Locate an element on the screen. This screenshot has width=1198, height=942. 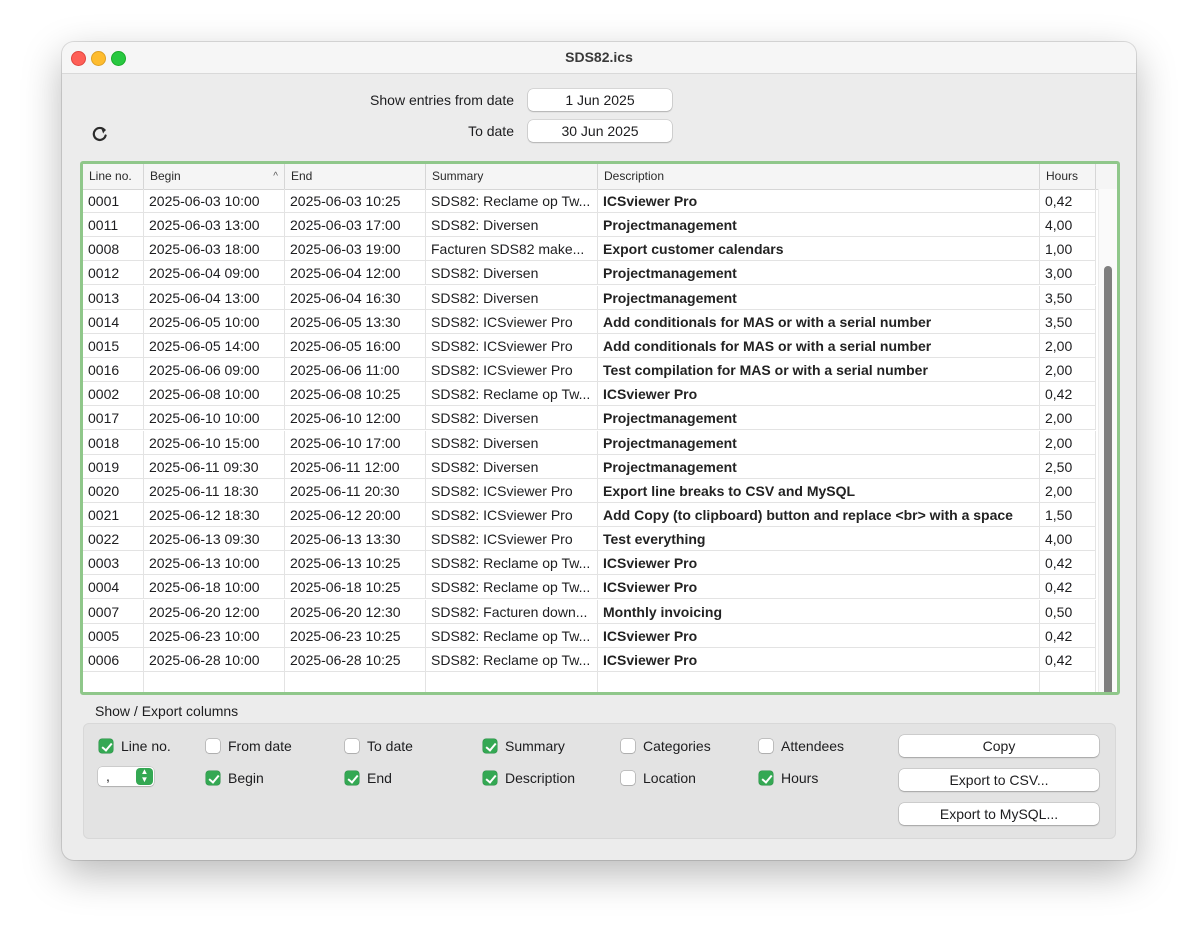
cell-begin: 2025-06-13 10:00 is located at coordinates (214, 563).